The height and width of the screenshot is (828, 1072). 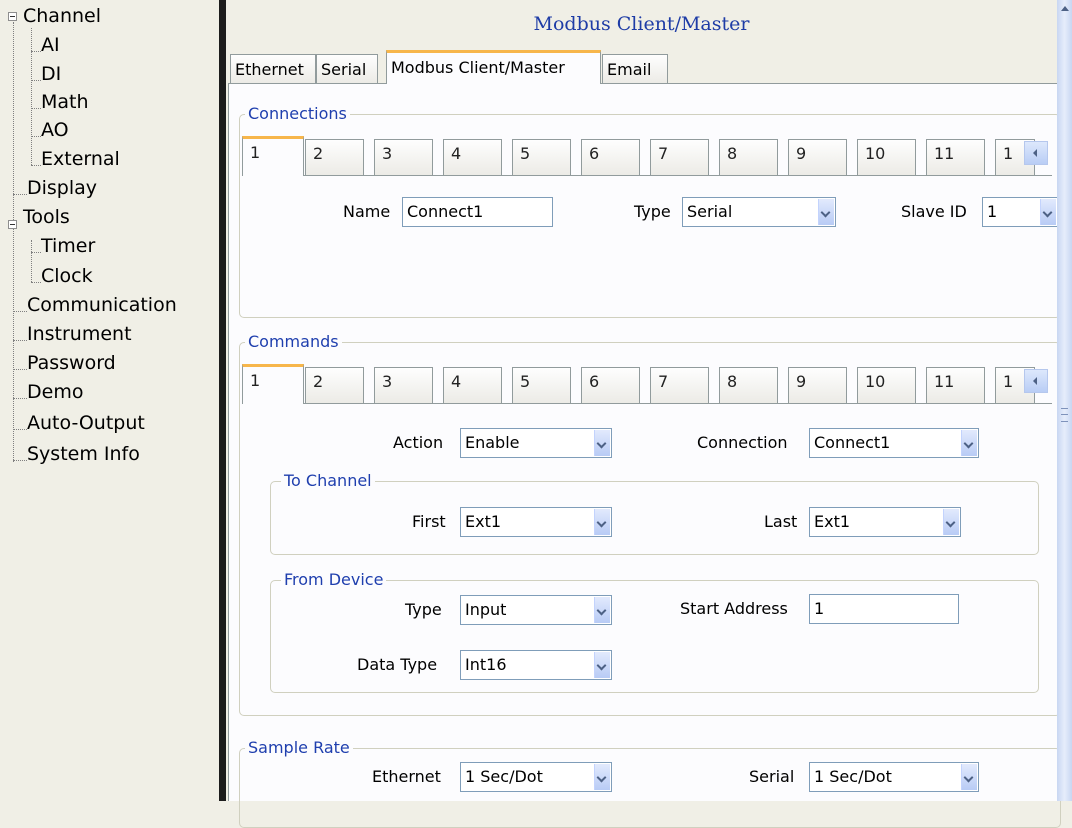 I want to click on last-select: Ext1, so click(x=885, y=522).